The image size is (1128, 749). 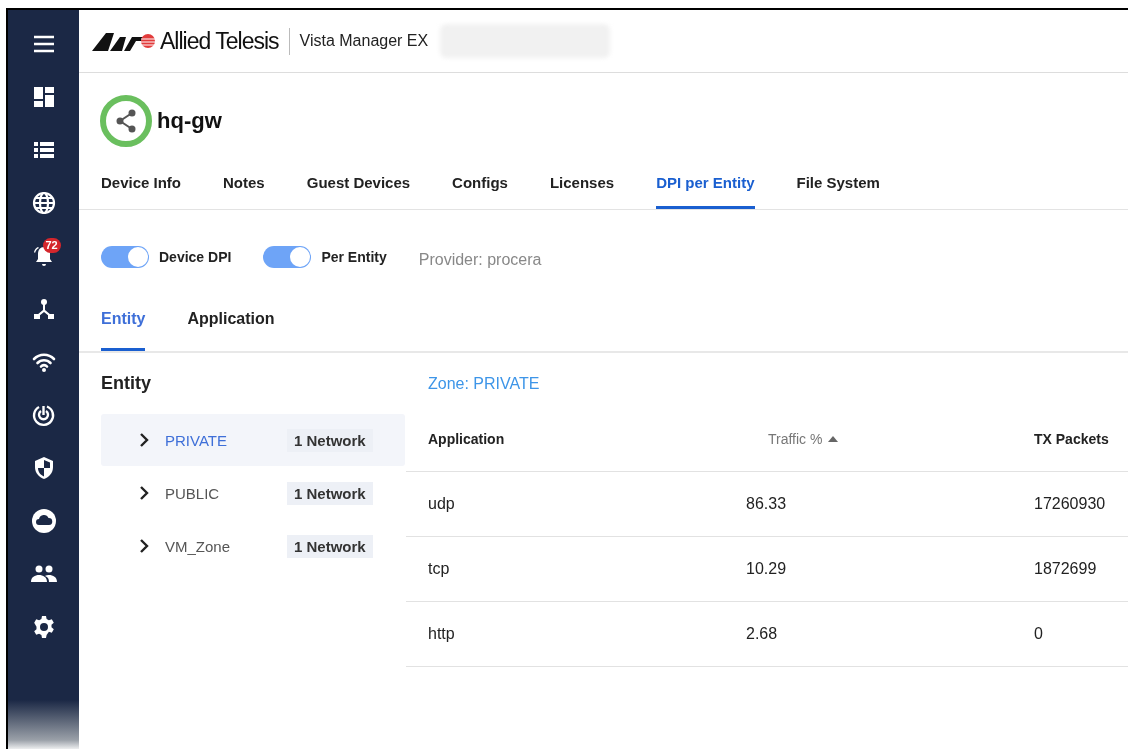 I want to click on table-cell-text: 2.68, so click(x=762, y=634).